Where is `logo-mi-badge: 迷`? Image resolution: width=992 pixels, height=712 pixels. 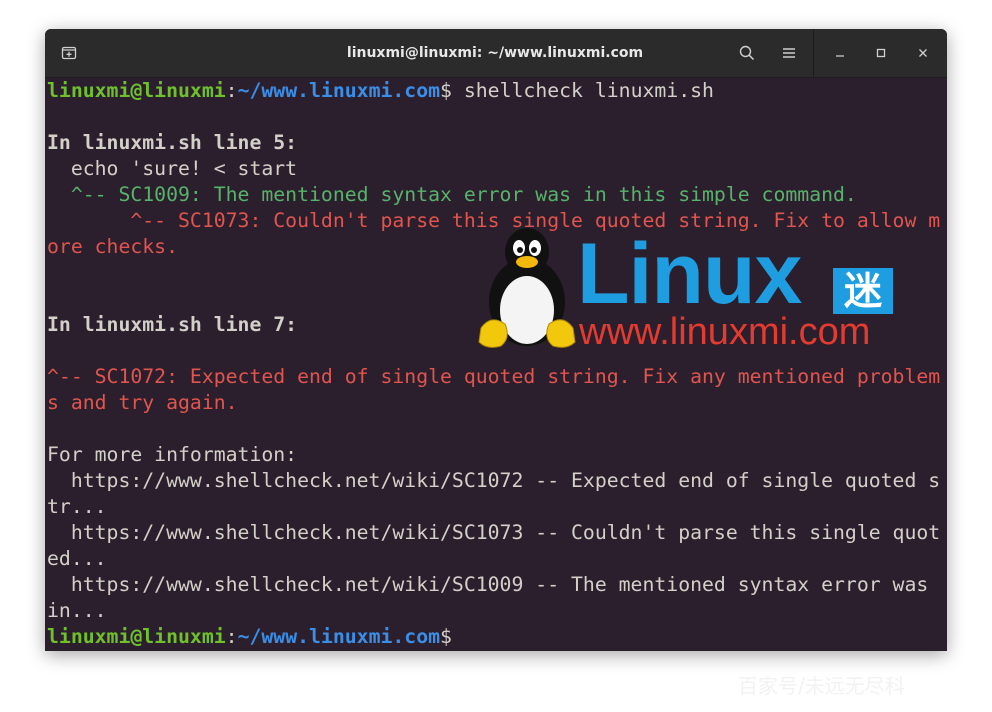
logo-mi-badge: 迷 is located at coordinates (863, 291).